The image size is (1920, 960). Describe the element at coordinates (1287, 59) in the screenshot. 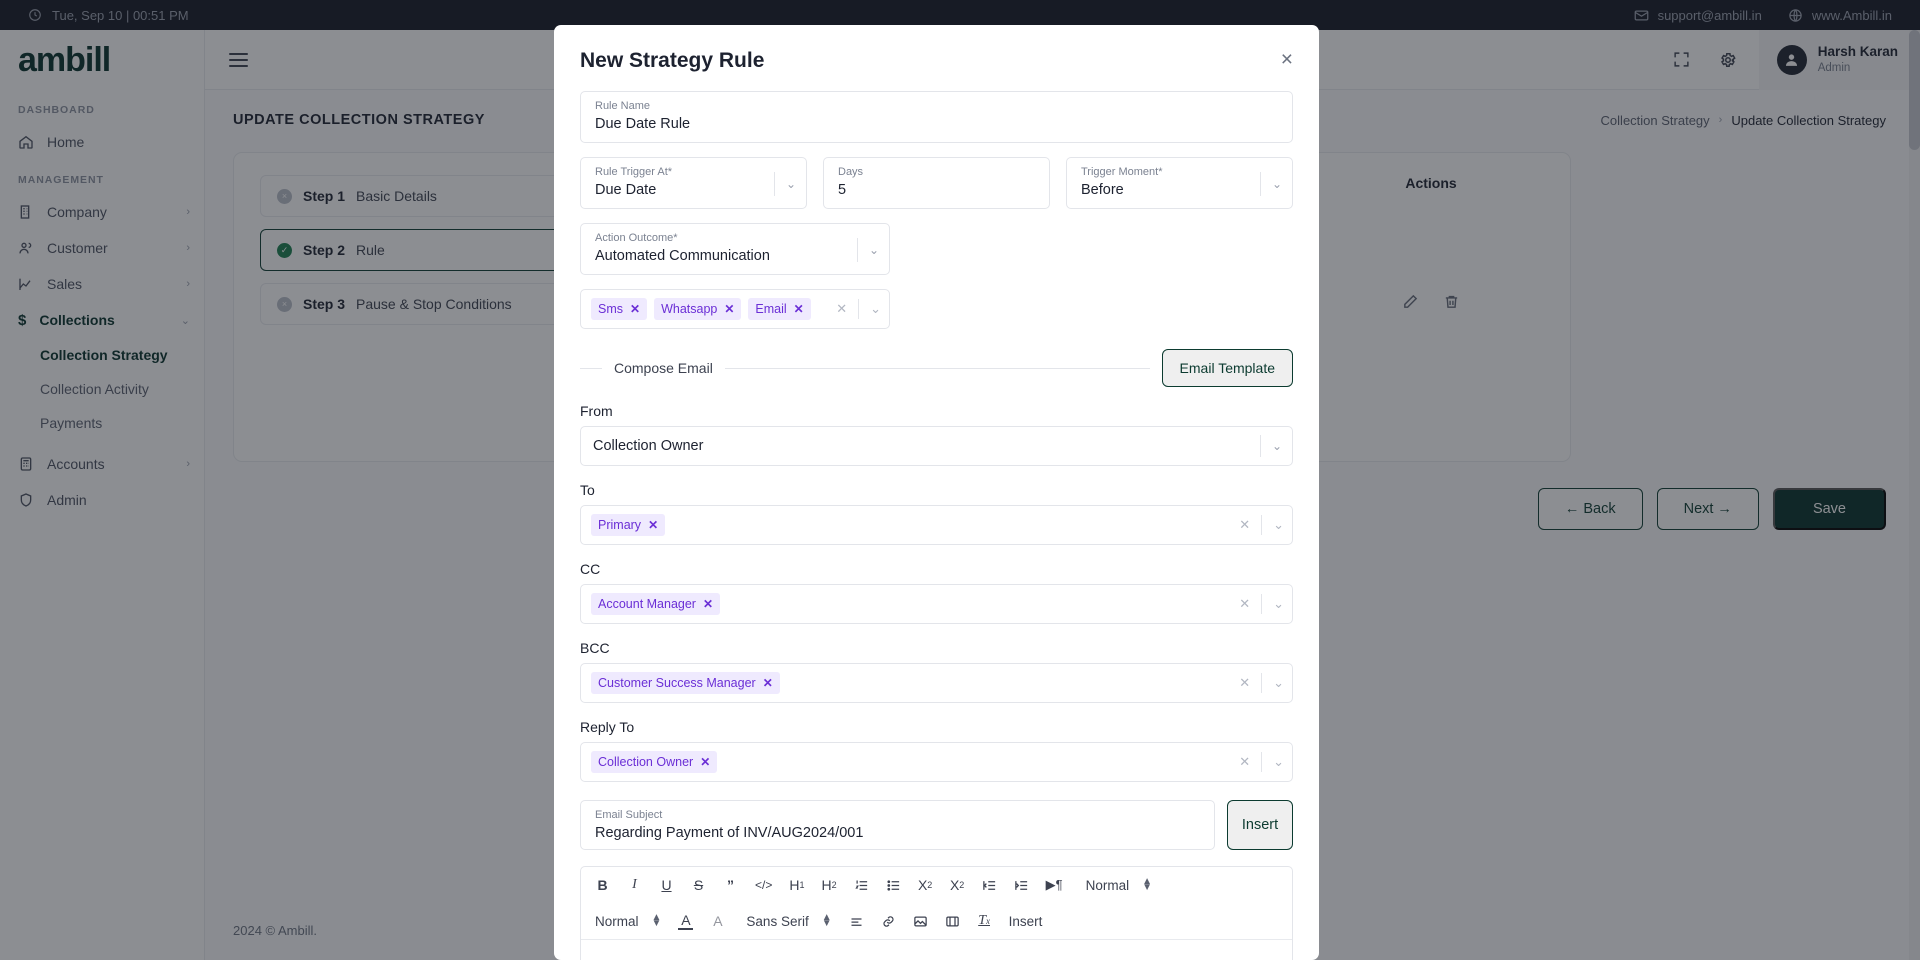

I see `close-icon: ×` at that location.